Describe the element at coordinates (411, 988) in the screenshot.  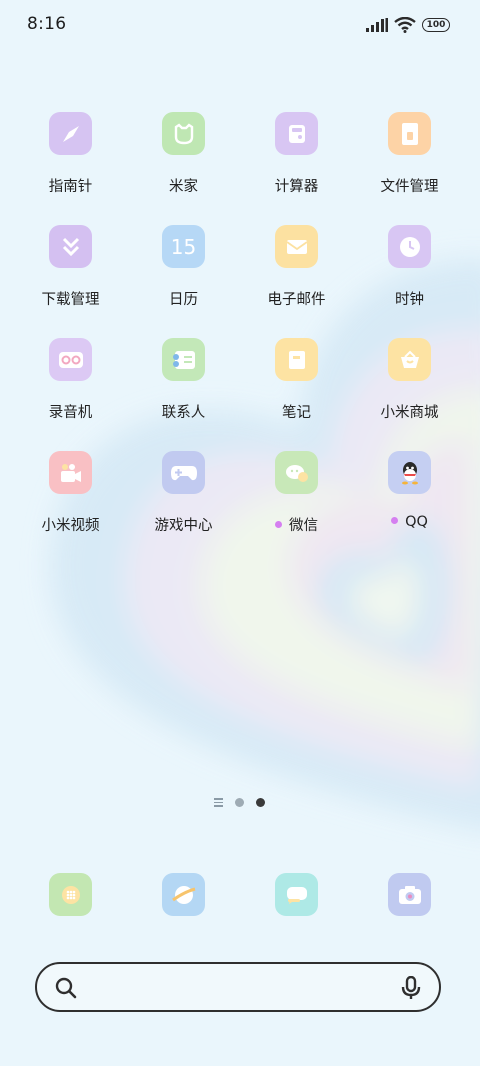
I see `microphone-icon` at that location.